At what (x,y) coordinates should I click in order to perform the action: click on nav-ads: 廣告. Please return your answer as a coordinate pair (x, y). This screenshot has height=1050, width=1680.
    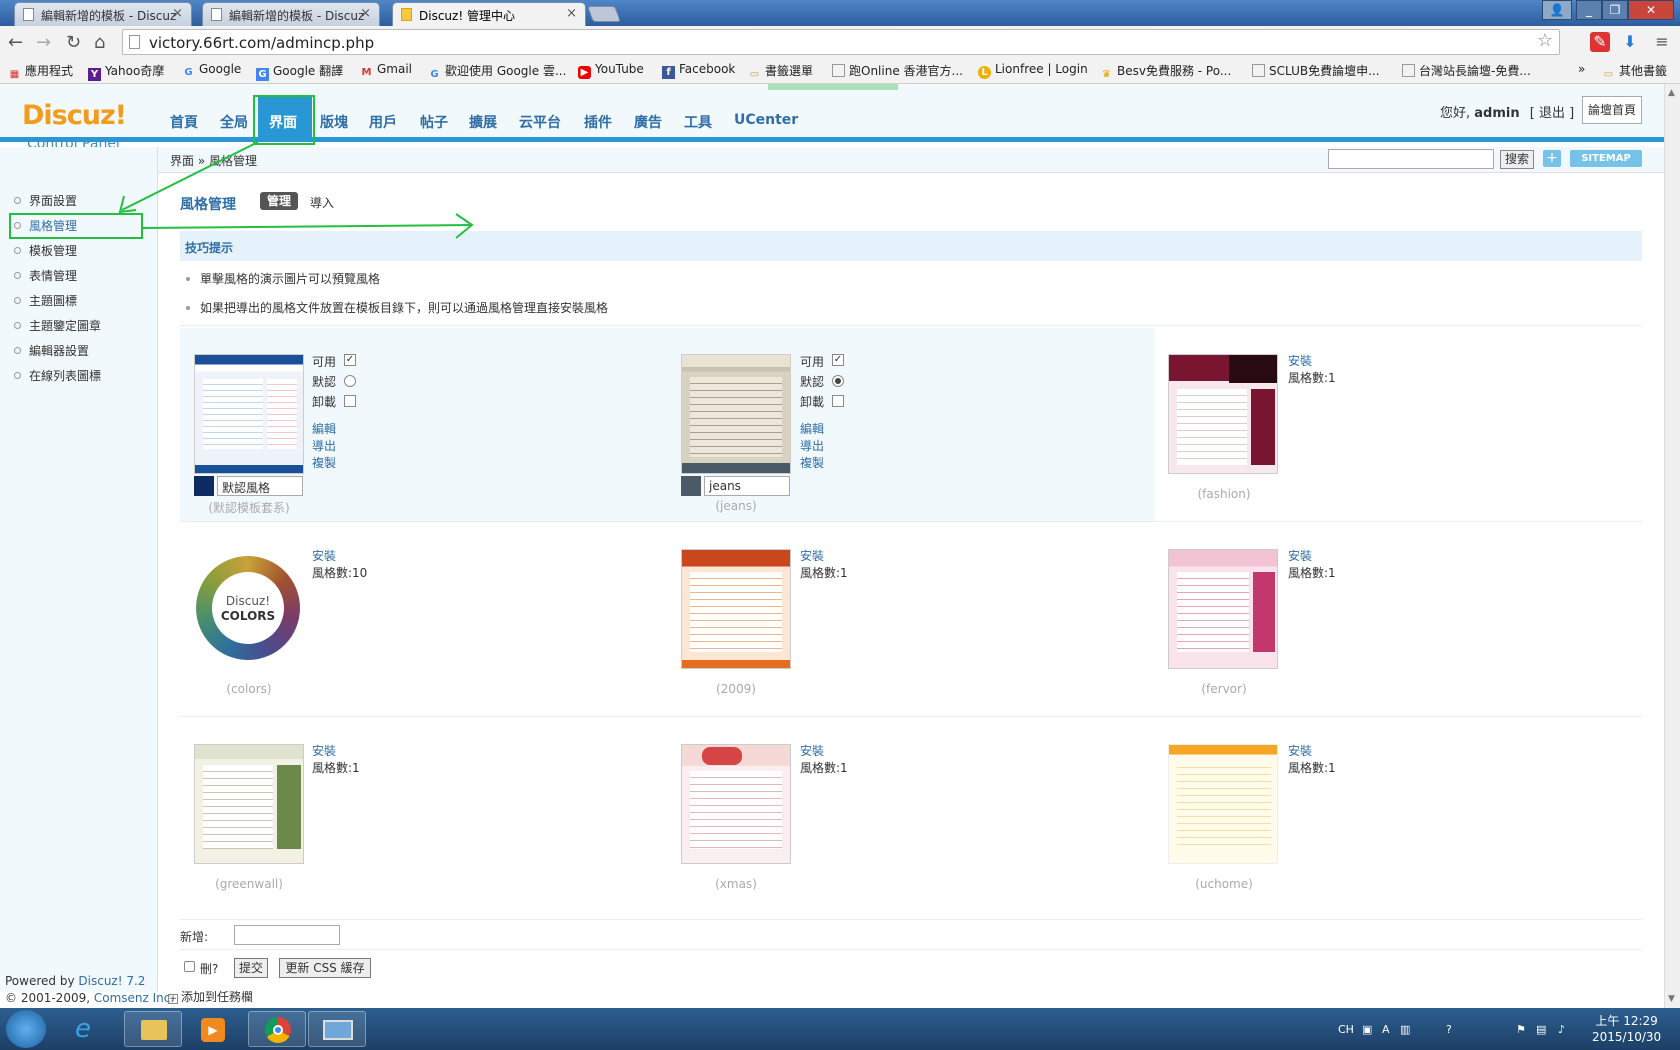
    Looking at the image, I should click on (648, 122).